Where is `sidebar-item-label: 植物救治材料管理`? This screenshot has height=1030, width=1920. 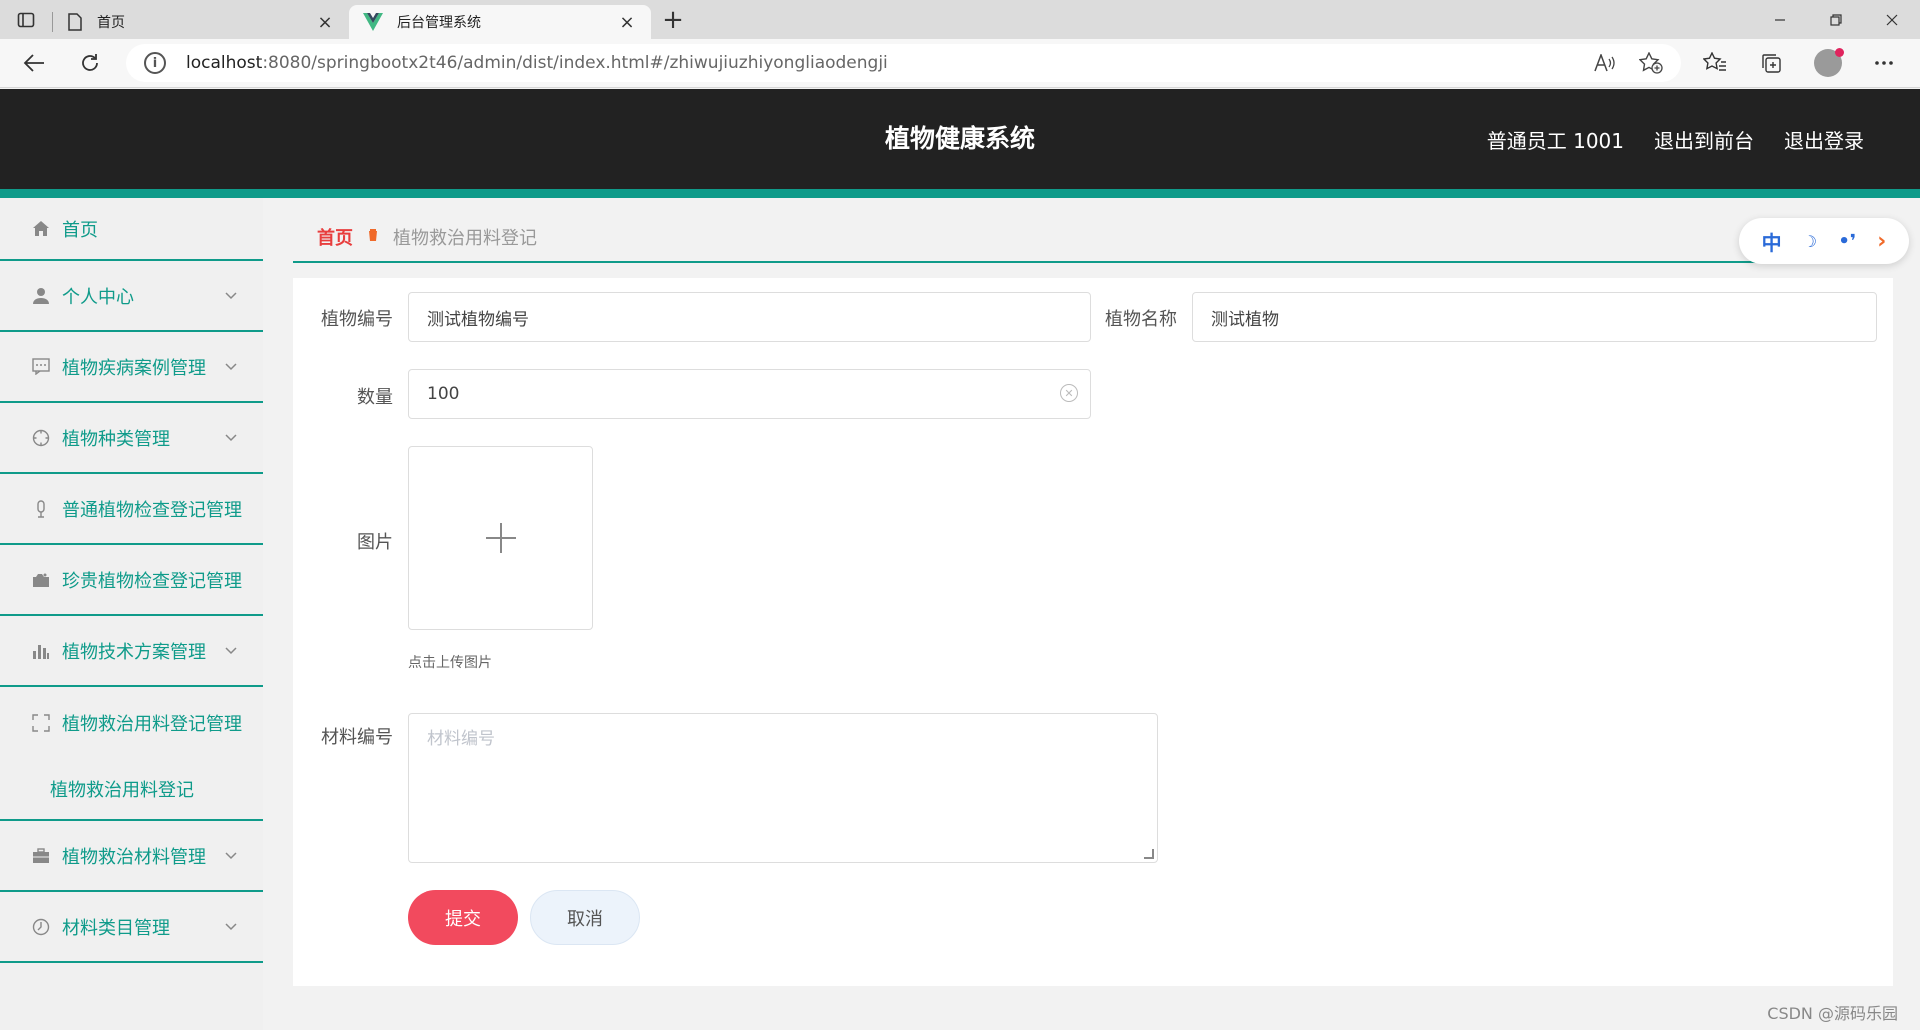 sidebar-item-label: 植物救治材料管理 is located at coordinates (134, 857).